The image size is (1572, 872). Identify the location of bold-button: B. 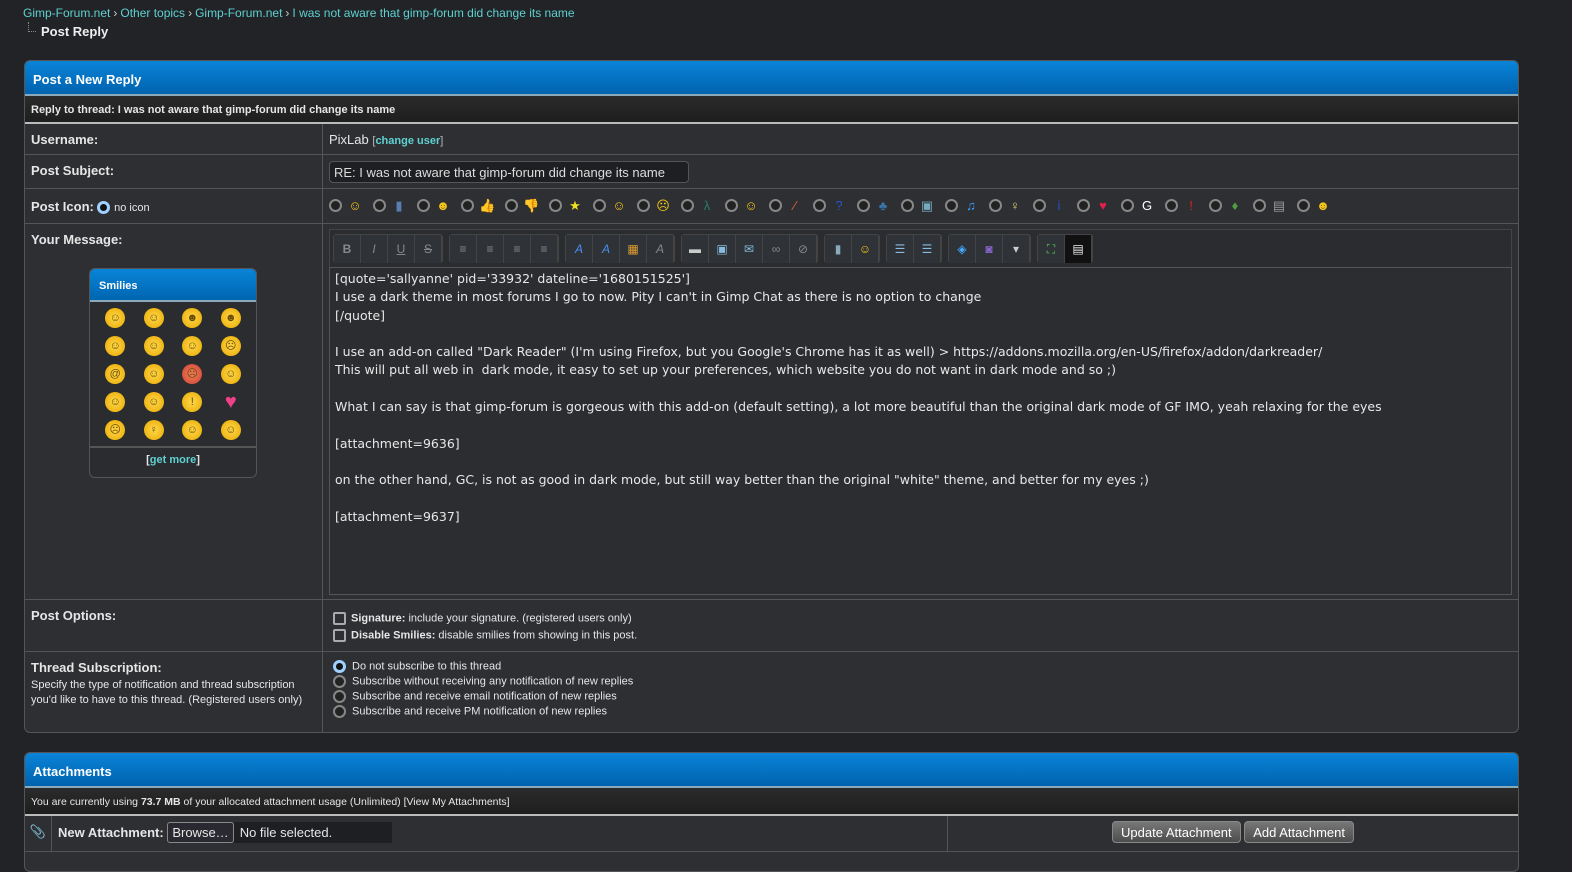
(347, 249).